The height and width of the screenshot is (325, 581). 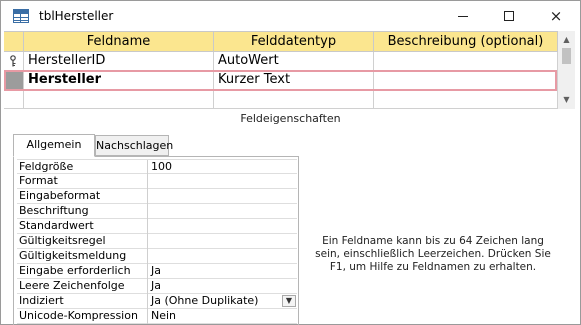 I want to click on property-name: Gültigkeitsregel, so click(x=82, y=241).